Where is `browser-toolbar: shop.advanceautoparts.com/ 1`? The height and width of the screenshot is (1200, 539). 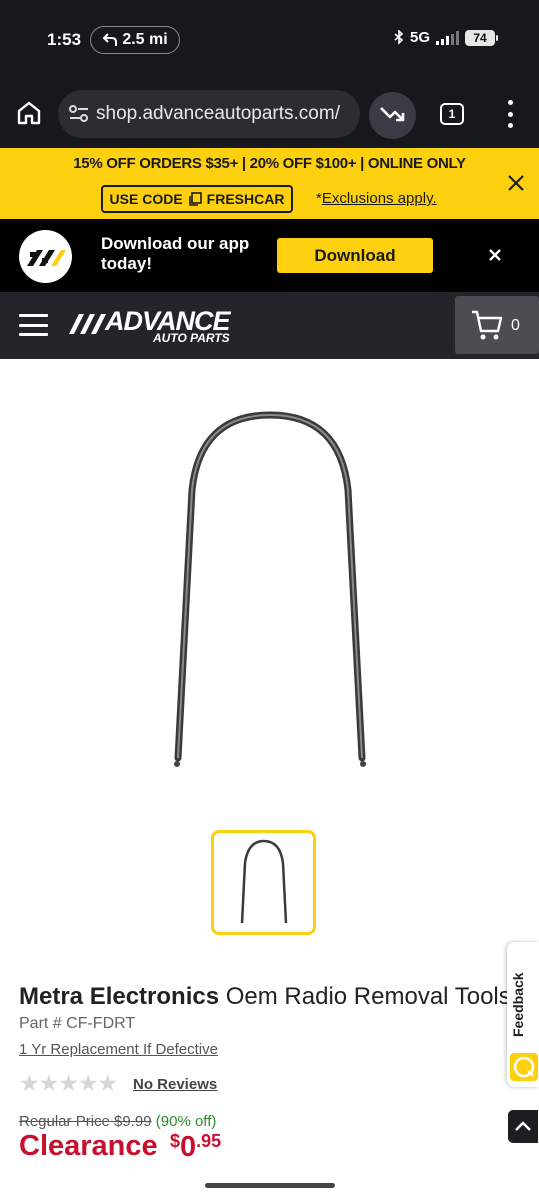 browser-toolbar: shop.advanceautoparts.com/ 1 is located at coordinates (269, 114).